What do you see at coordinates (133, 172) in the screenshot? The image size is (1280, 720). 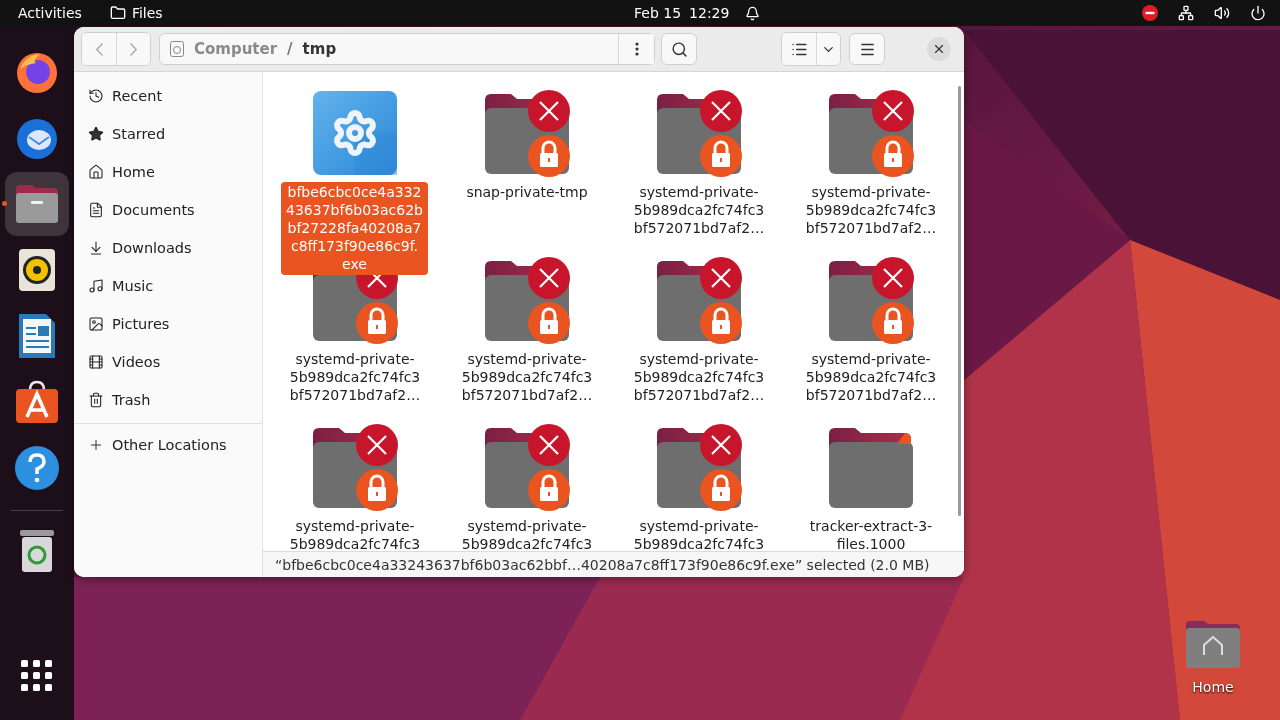 I see `sidebar-label: Home` at bounding box center [133, 172].